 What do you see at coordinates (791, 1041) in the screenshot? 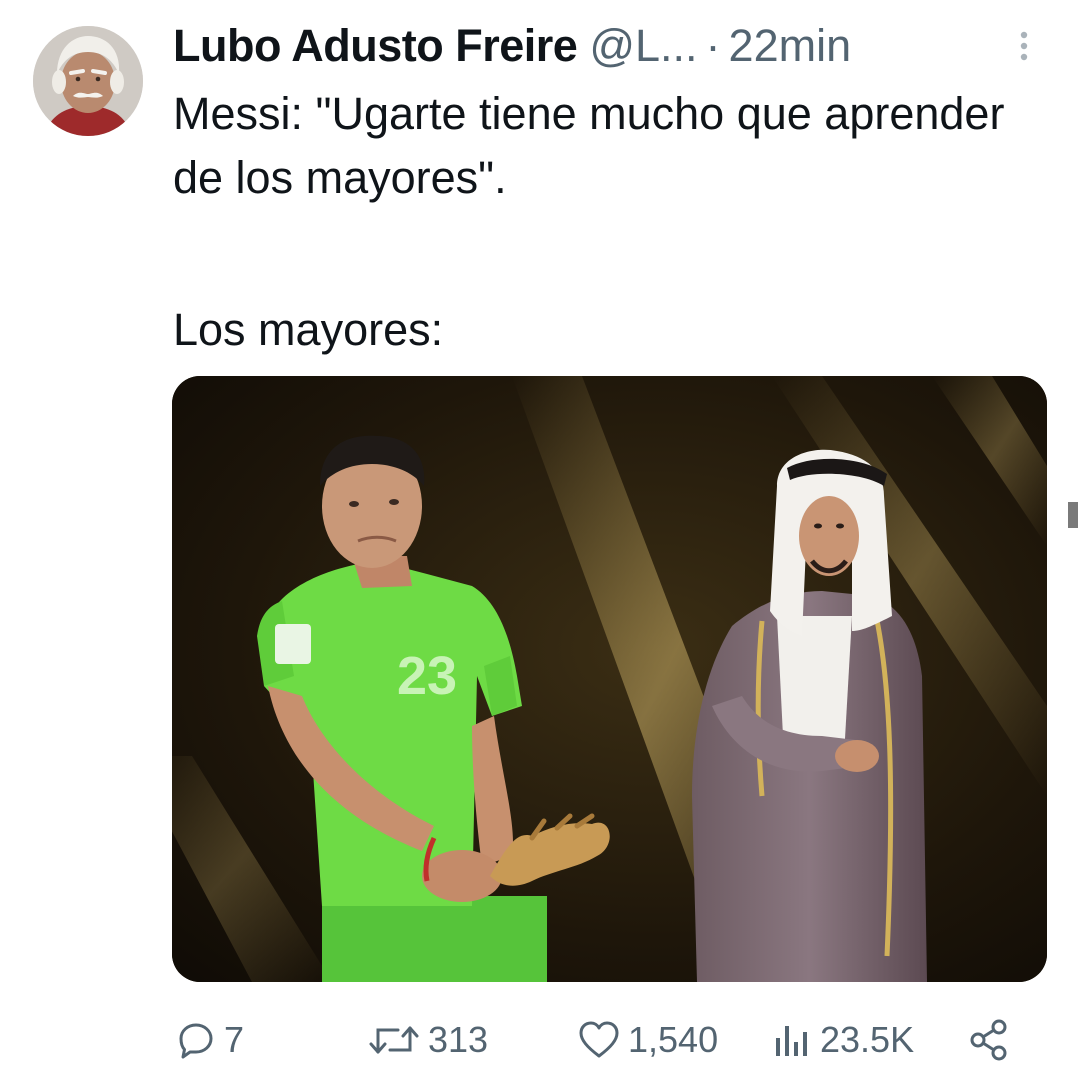
I see `views-bar-chart-icon` at bounding box center [791, 1041].